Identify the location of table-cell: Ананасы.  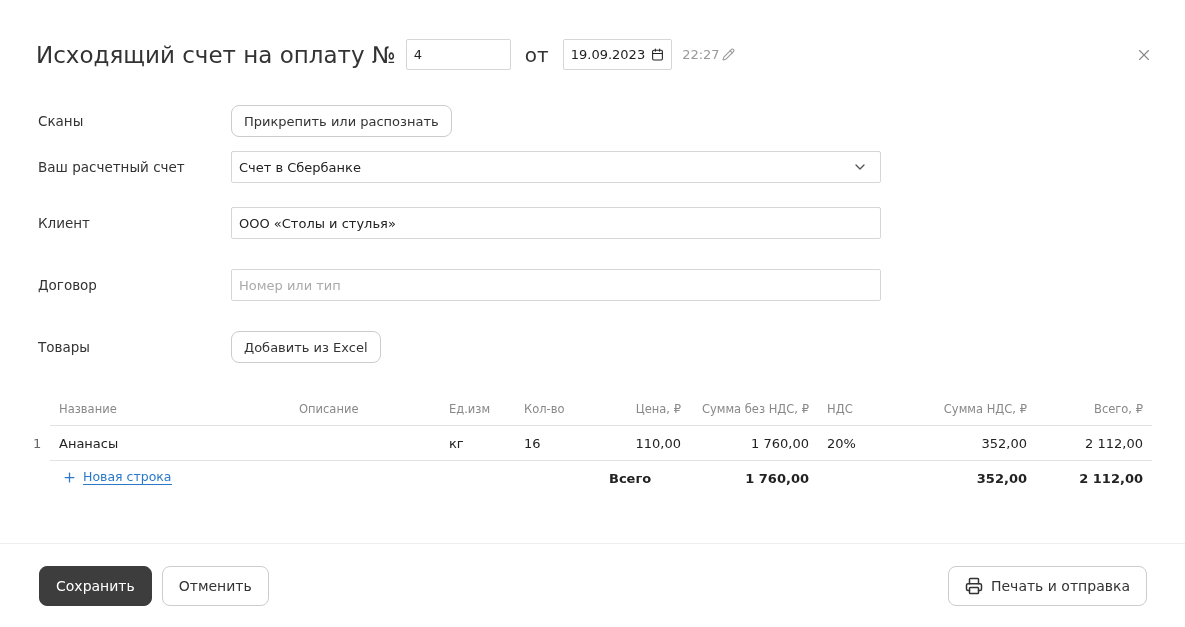
(170, 443).